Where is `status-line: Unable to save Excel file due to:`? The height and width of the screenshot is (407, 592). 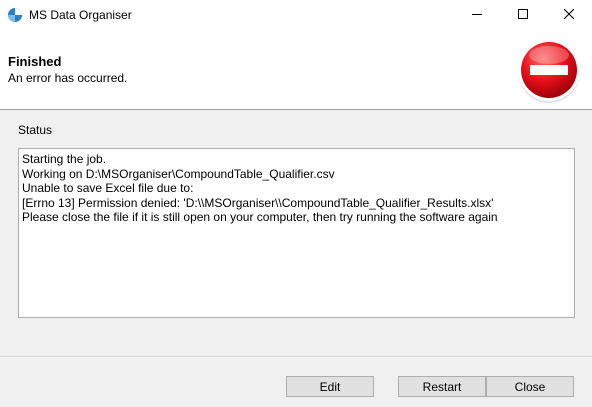
status-line: Unable to save Excel file due to: is located at coordinates (108, 188).